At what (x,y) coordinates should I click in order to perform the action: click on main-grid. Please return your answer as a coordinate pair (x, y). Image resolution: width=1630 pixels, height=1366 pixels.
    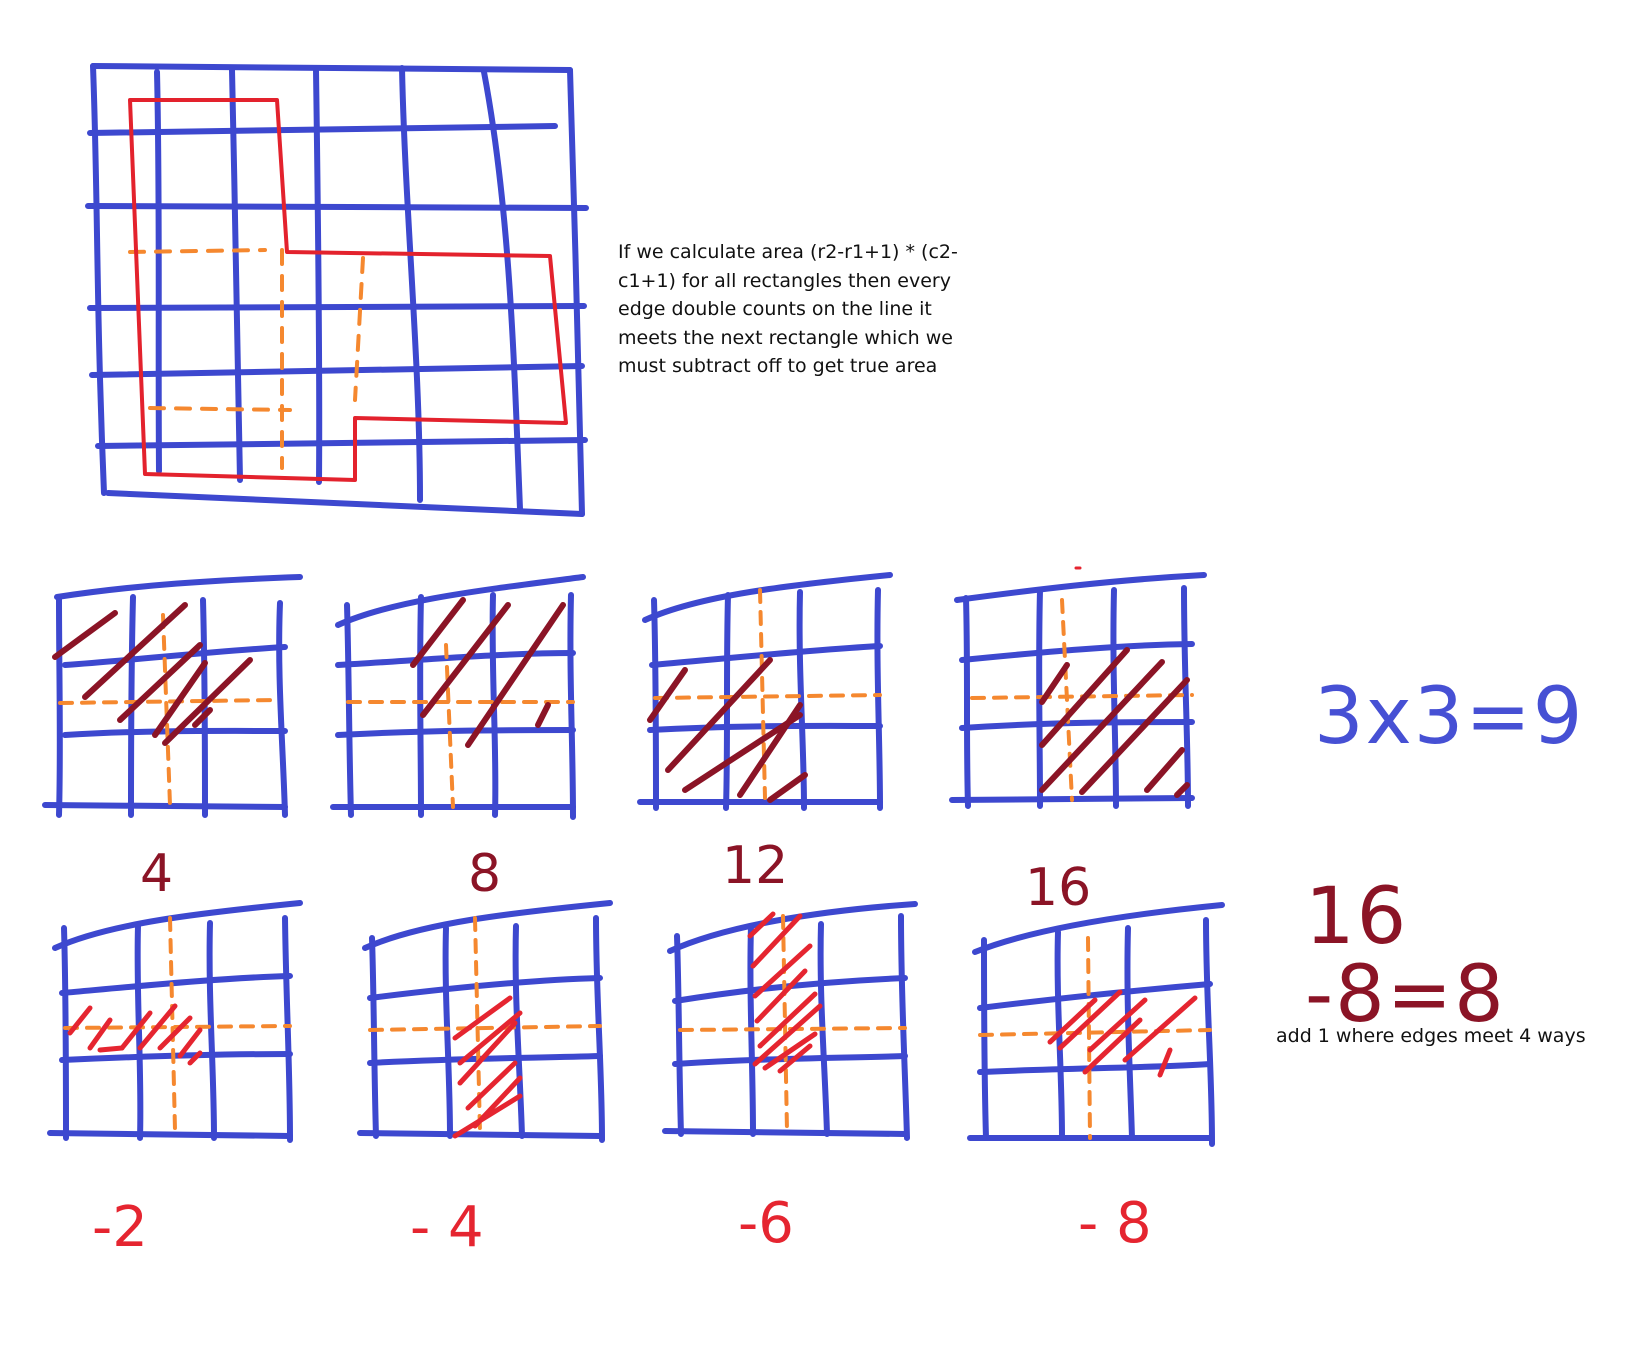
    Looking at the image, I should click on (337, 290).